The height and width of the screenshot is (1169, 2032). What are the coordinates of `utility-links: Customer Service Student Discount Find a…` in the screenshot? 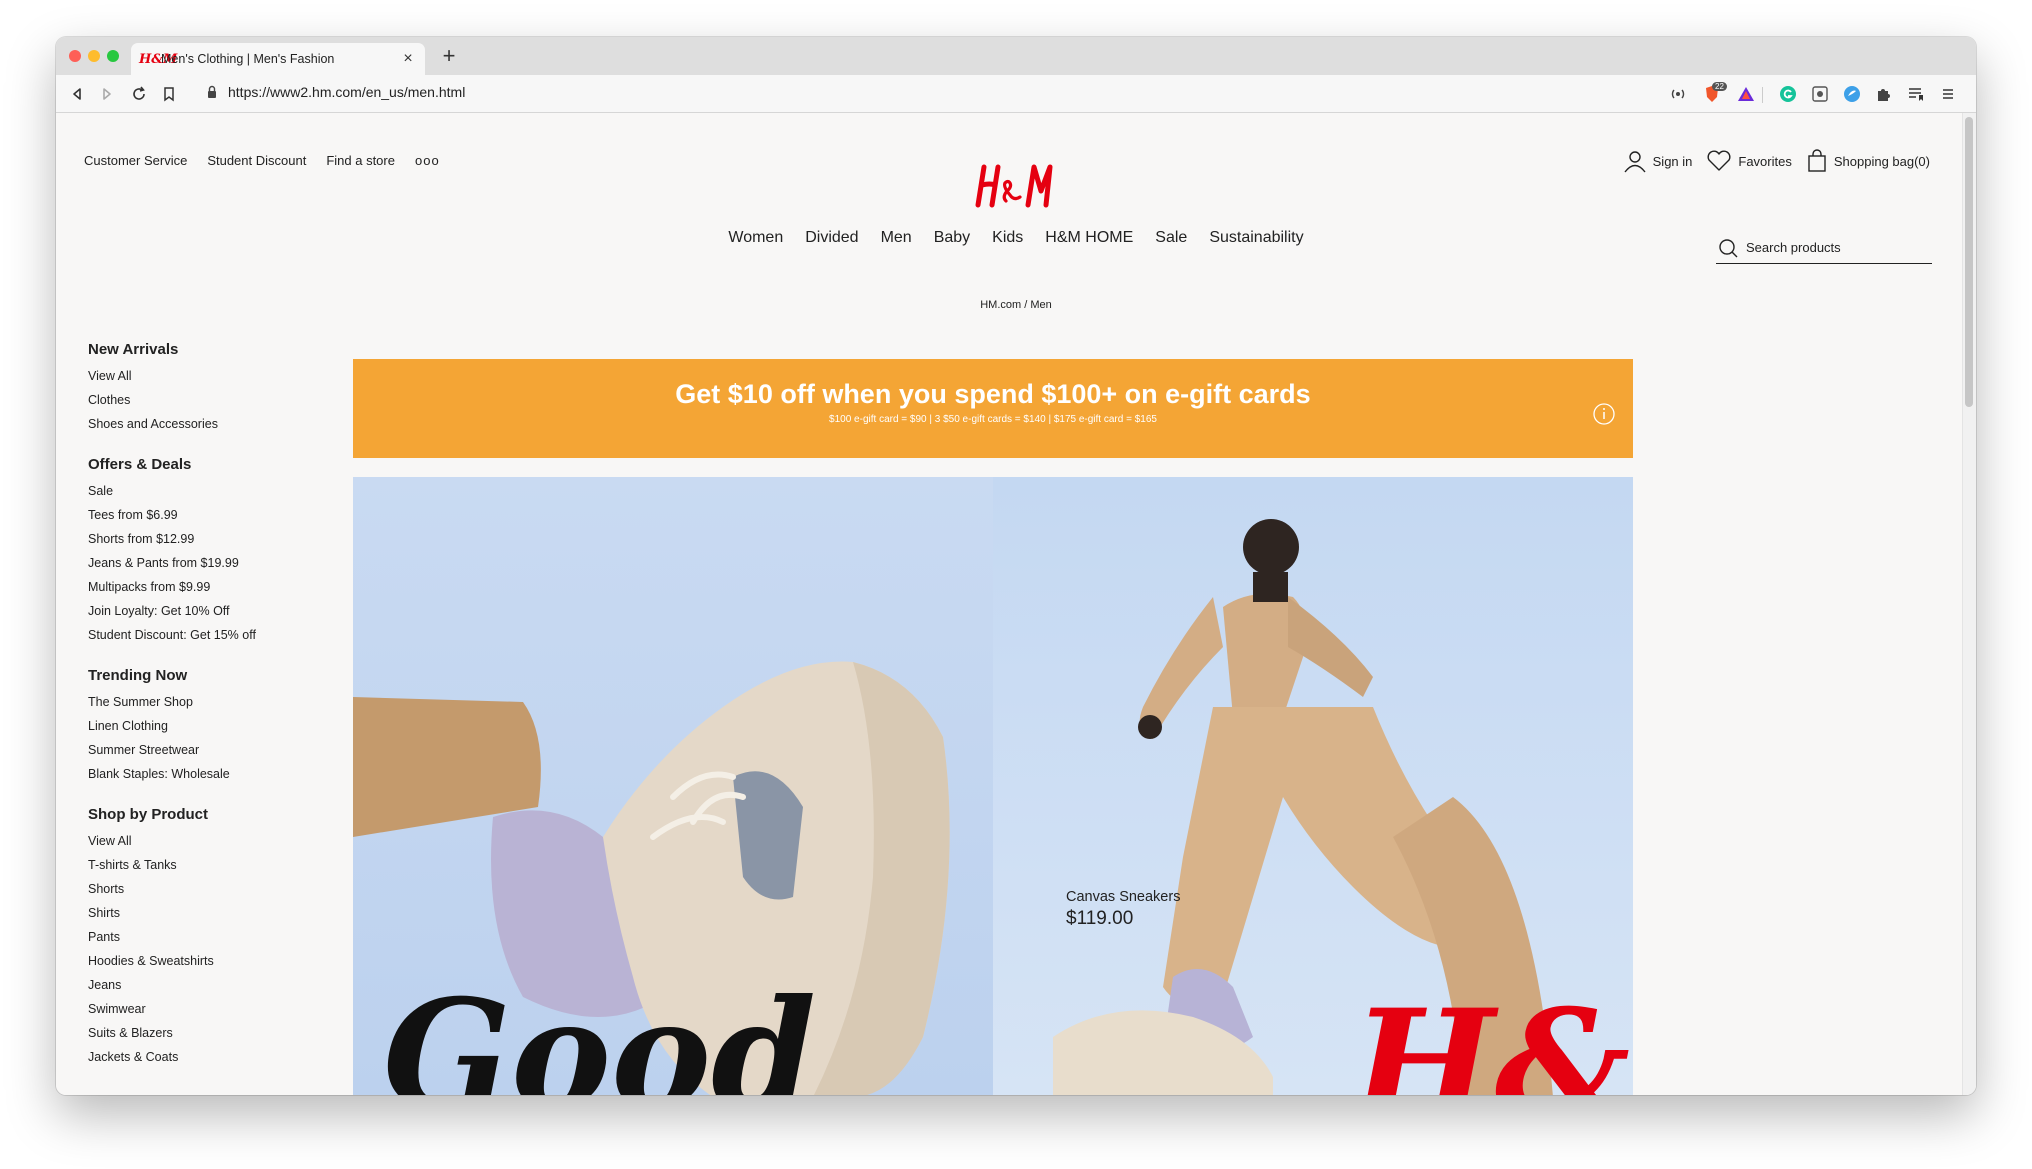 It's located at (262, 160).